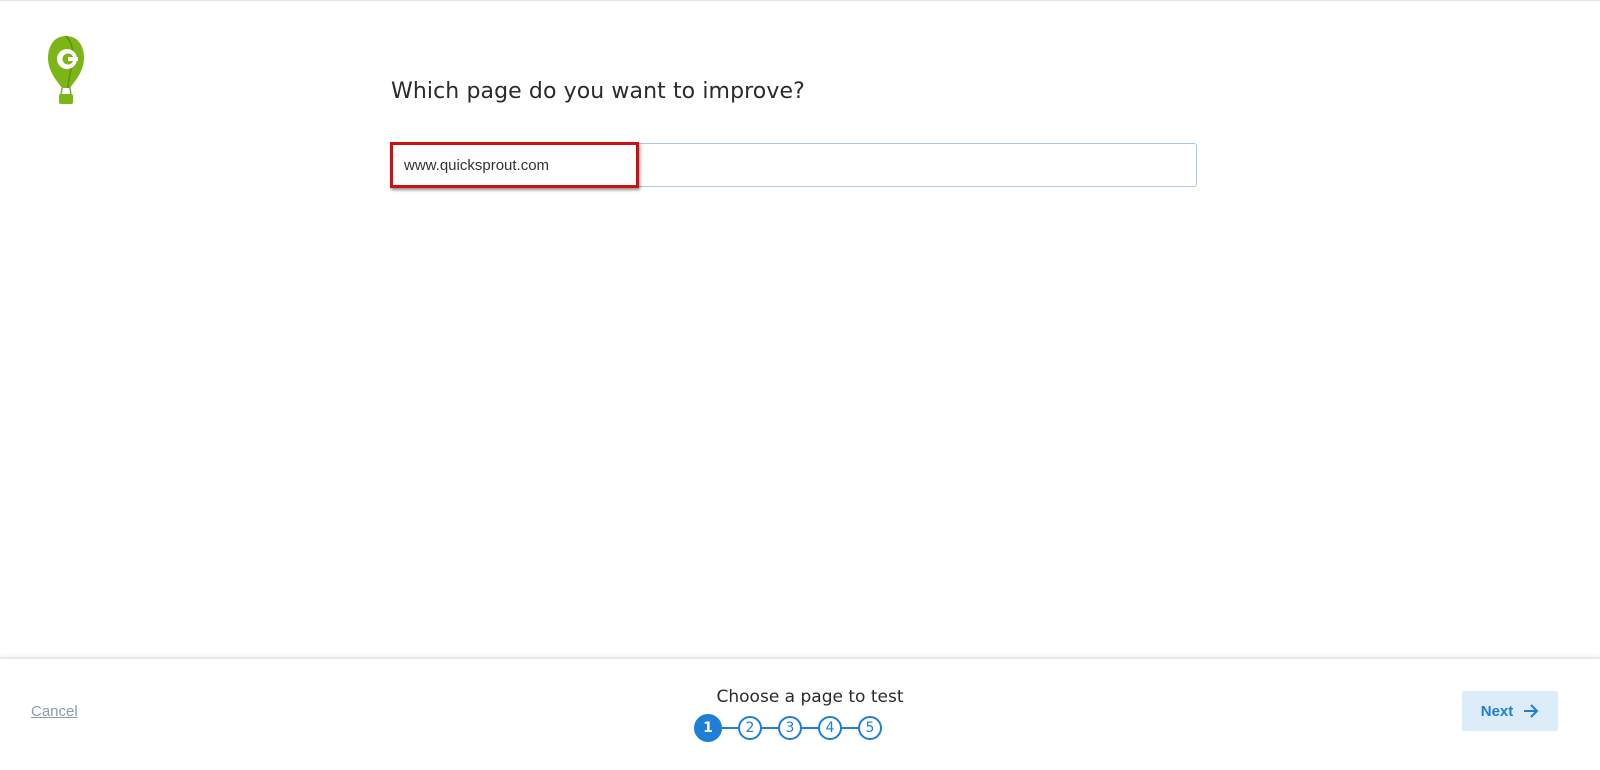  I want to click on url-field, so click(794, 165).